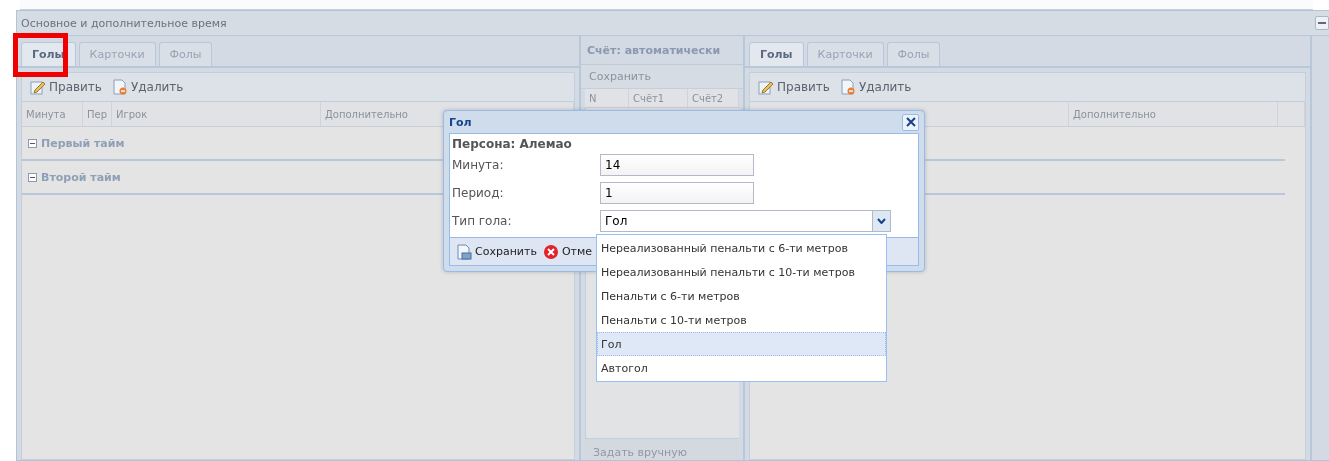 Image resolution: width=1329 pixels, height=461 pixels. I want to click on cancel-button: Отме, so click(567, 251).